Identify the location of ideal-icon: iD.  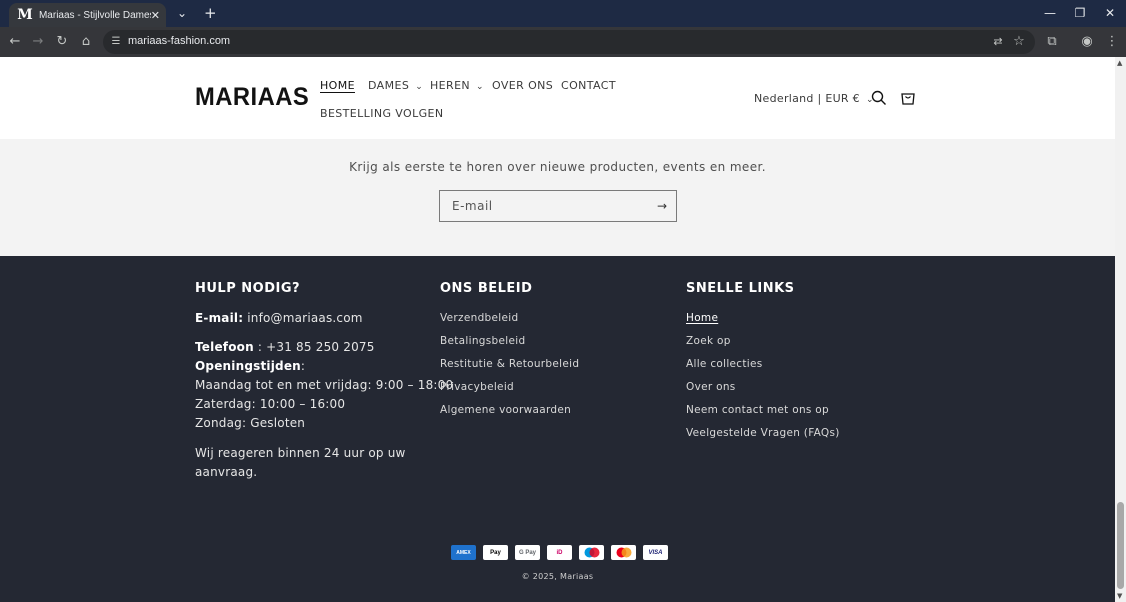
(559, 552).